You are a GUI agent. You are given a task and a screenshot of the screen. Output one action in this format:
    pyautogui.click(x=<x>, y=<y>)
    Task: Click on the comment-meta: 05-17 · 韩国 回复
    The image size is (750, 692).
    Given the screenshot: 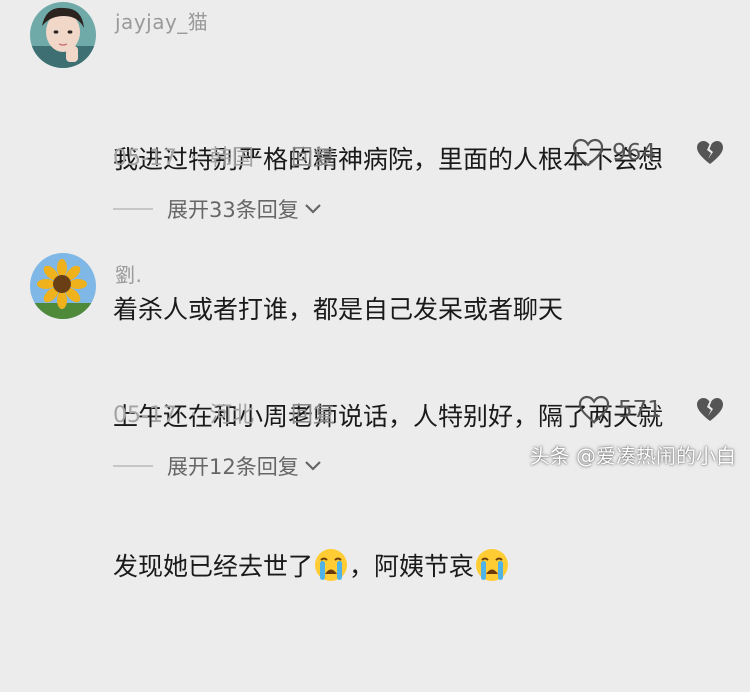 What is the action you would take?
    pyautogui.click(x=224, y=156)
    